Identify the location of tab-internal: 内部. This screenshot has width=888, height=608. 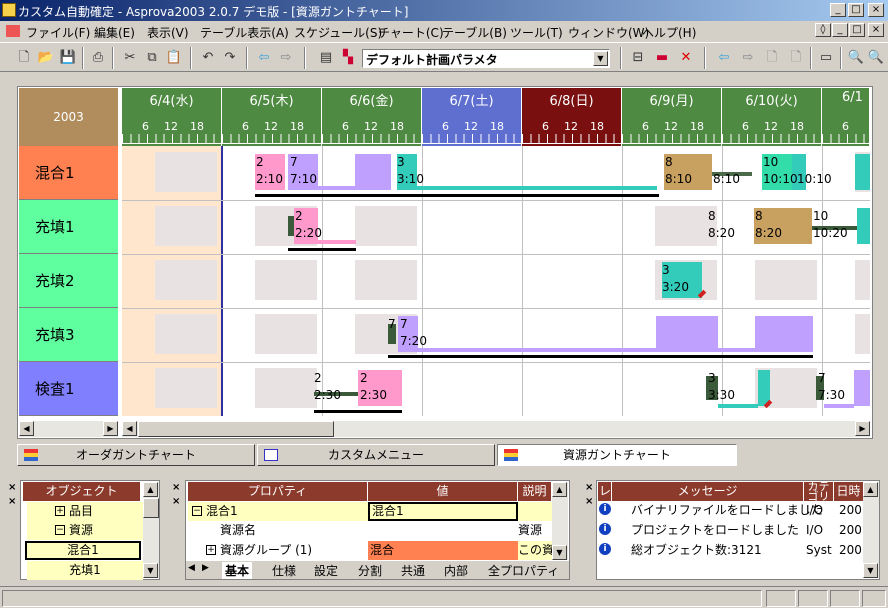
(456, 570).